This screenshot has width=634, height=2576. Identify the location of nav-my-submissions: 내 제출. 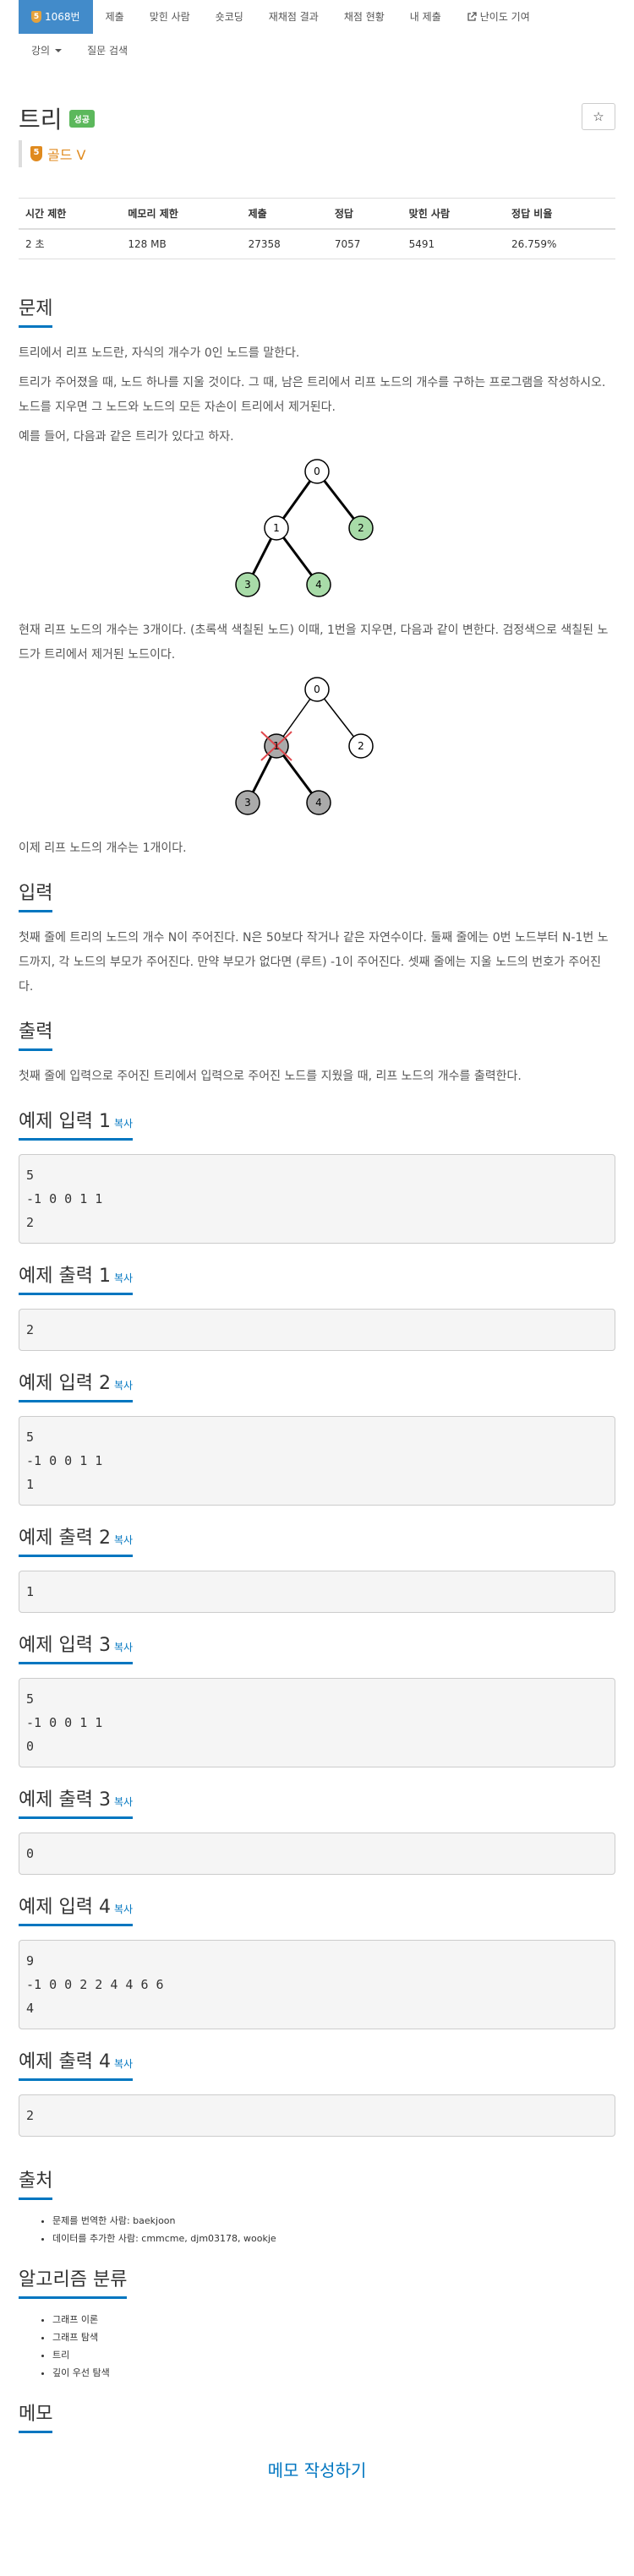
(425, 17).